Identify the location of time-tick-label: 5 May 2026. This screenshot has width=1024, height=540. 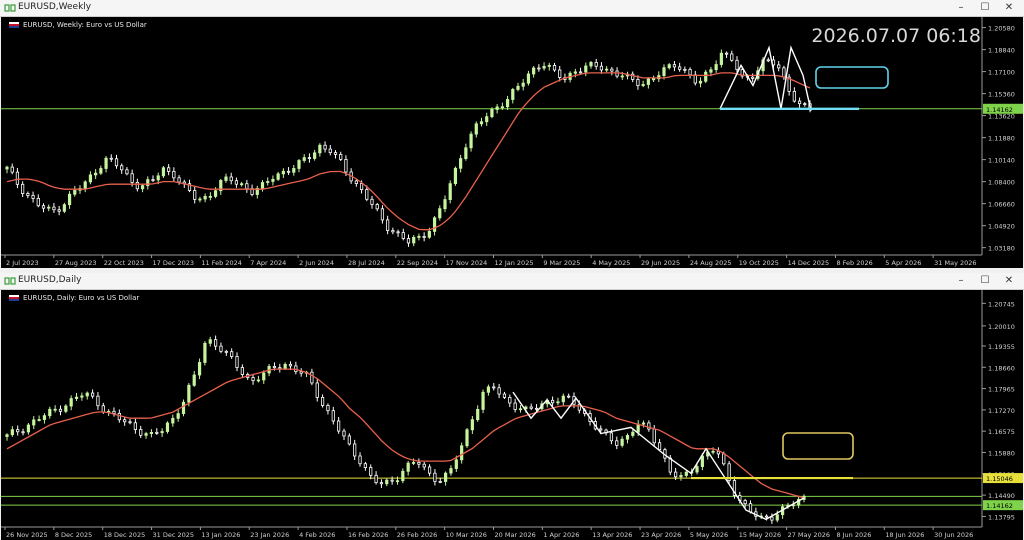
(709, 535).